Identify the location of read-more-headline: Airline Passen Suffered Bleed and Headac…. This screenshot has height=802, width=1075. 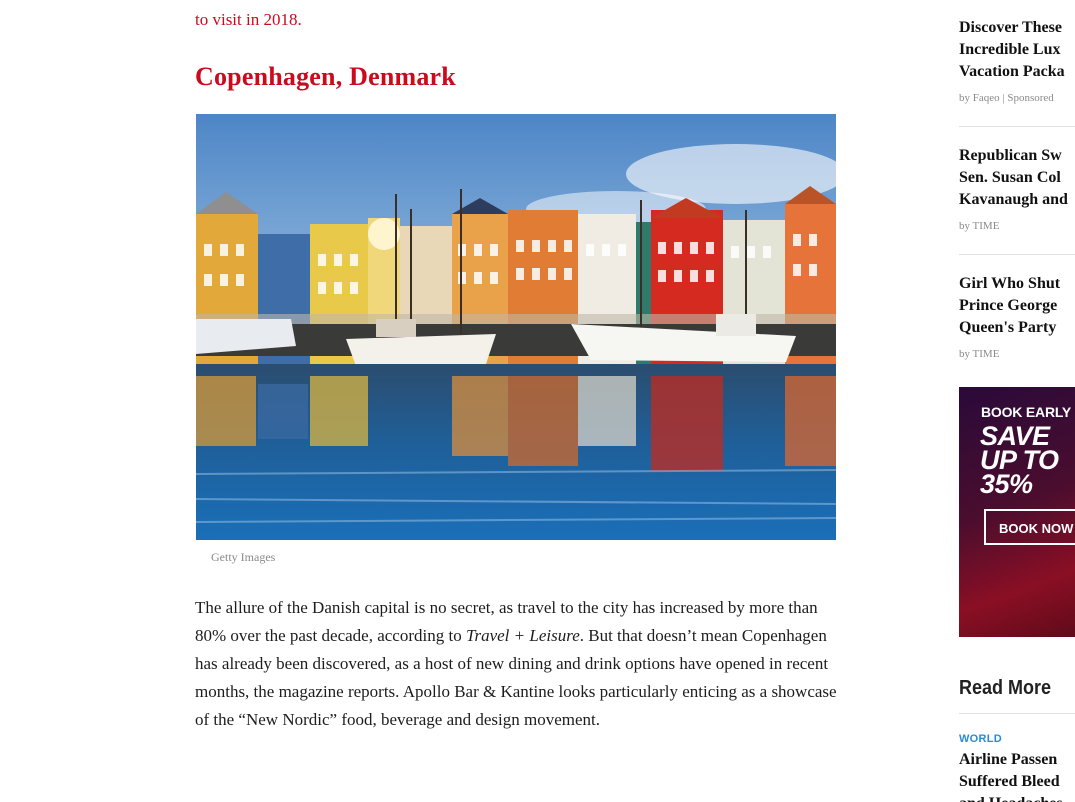
(1011, 775).